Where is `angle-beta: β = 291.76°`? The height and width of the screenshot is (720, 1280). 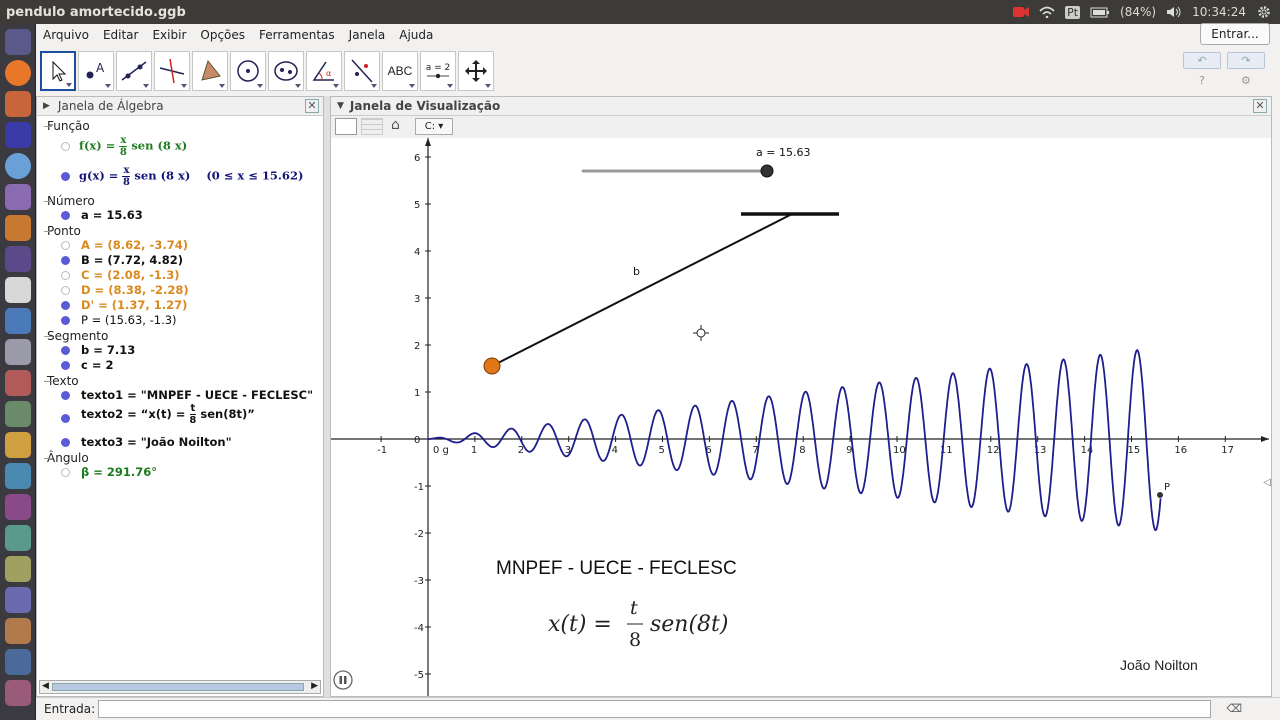 angle-beta: β = 291.76° is located at coordinates (119, 472).